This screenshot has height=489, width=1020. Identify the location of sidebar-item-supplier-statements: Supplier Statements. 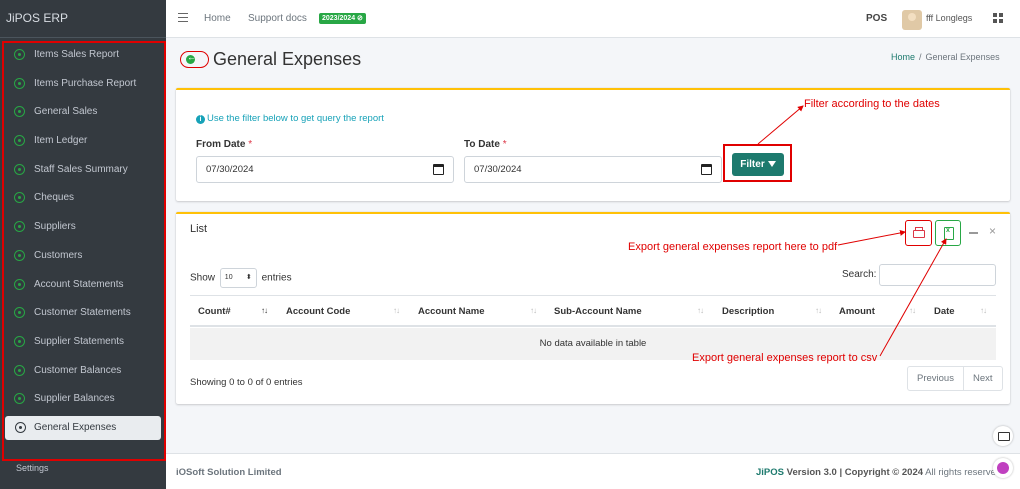
(83, 342).